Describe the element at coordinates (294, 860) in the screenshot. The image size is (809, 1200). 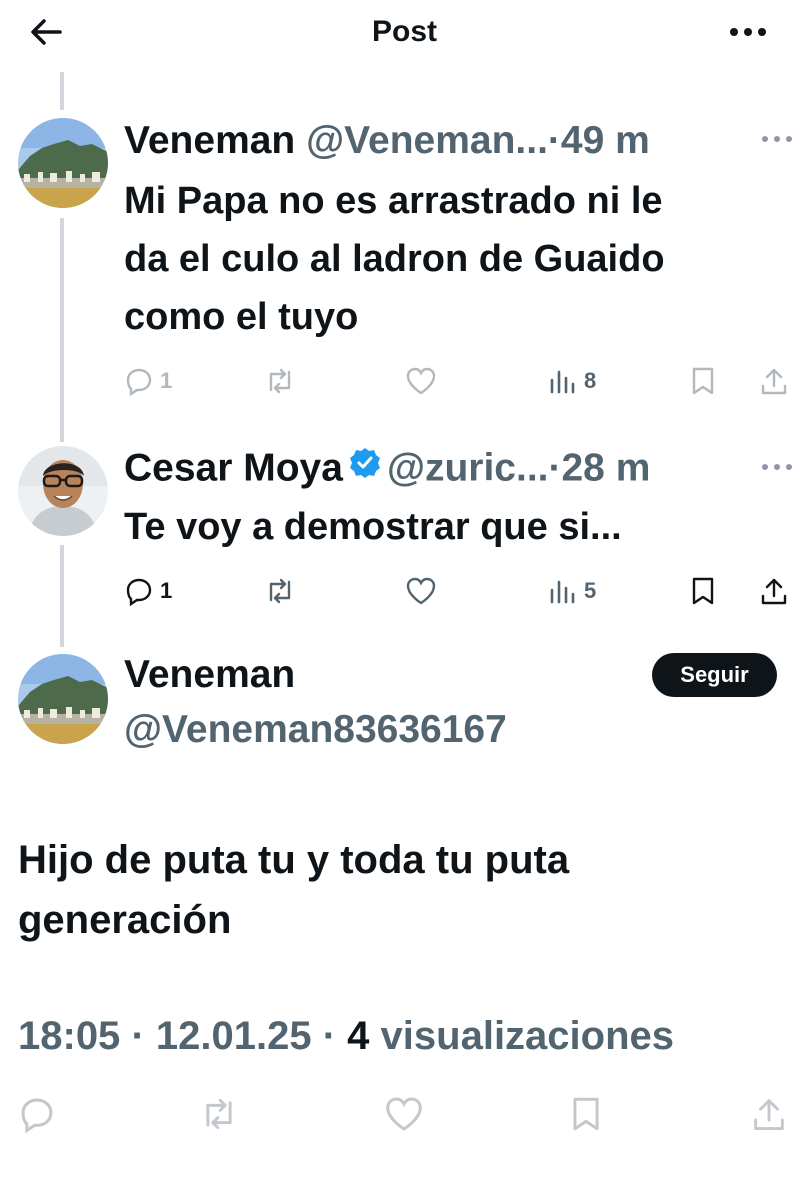
I see `text-line: Hijo de puta tu y toda tu puta` at that location.